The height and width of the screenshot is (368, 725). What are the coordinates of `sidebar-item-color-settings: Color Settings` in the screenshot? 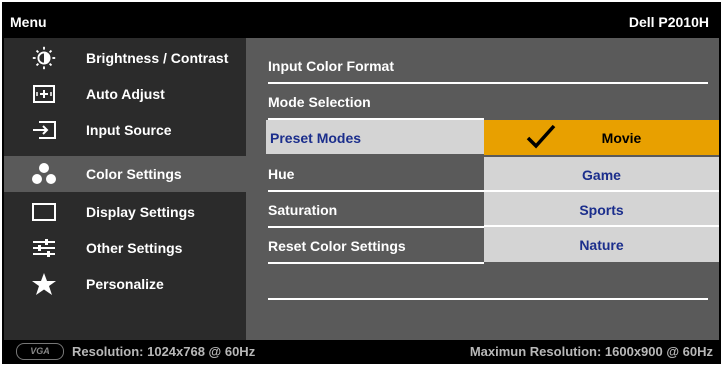 It's located at (125, 174).